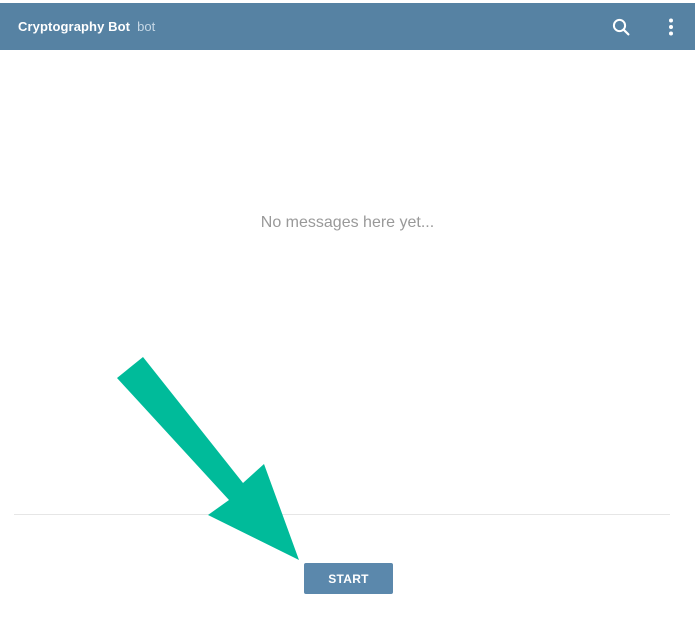 Image resolution: width=695 pixels, height=633 pixels. I want to click on chat-title-group: Cryptography Bot bot, so click(86, 26).